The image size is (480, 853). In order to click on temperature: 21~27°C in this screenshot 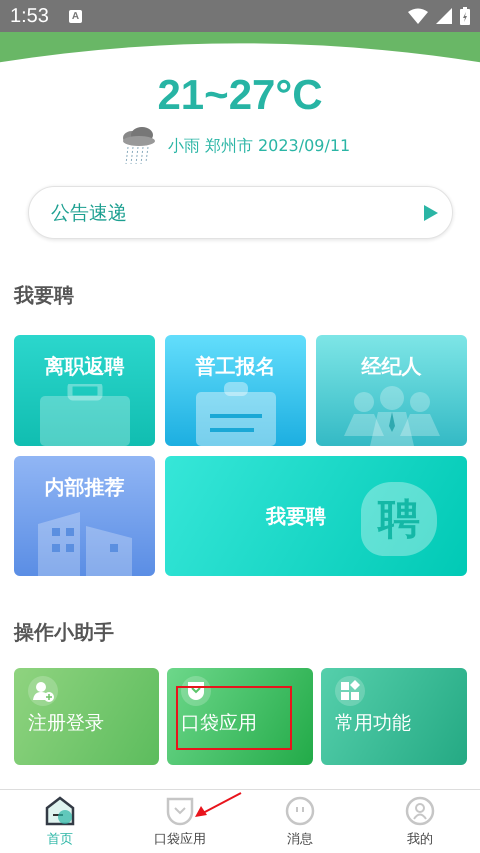, I will do `click(240, 95)`.